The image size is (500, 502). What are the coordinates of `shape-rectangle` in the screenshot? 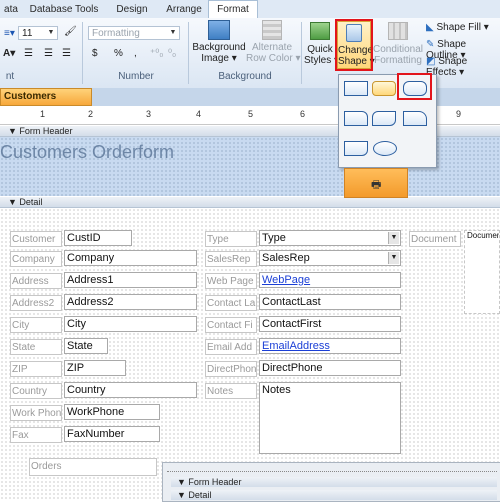 It's located at (356, 88).